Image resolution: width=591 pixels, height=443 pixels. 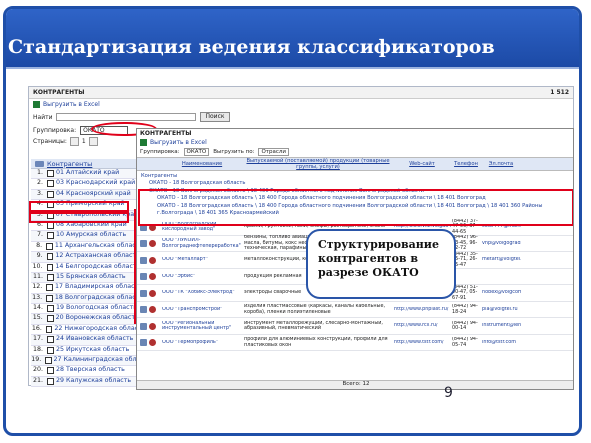 I want to click on contractor-name: ООО "Термопрофиль", so click(x=202, y=343).